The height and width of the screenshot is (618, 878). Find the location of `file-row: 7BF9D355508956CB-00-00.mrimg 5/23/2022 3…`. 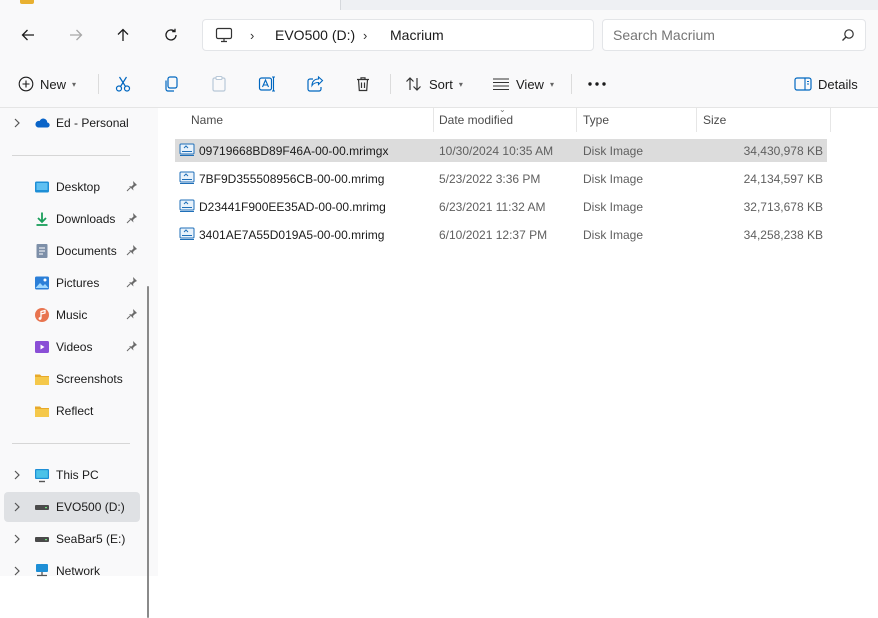

file-row: 7BF9D355508956CB-00-00.mrimg 5/23/2022 3… is located at coordinates (501, 178).